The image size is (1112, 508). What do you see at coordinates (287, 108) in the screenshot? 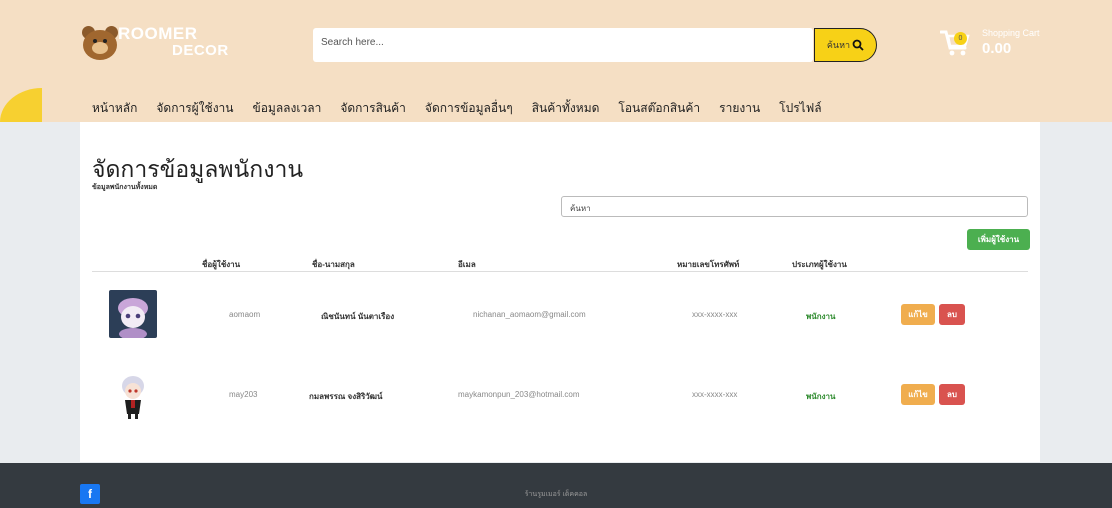
I see `nav-item-time-records: ข้อมูลลงเวลา` at bounding box center [287, 108].